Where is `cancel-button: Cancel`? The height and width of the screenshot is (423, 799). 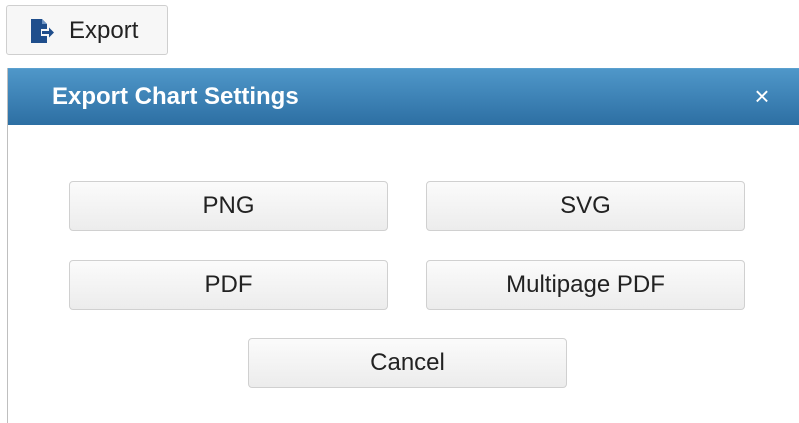
cancel-button: Cancel is located at coordinates (407, 363).